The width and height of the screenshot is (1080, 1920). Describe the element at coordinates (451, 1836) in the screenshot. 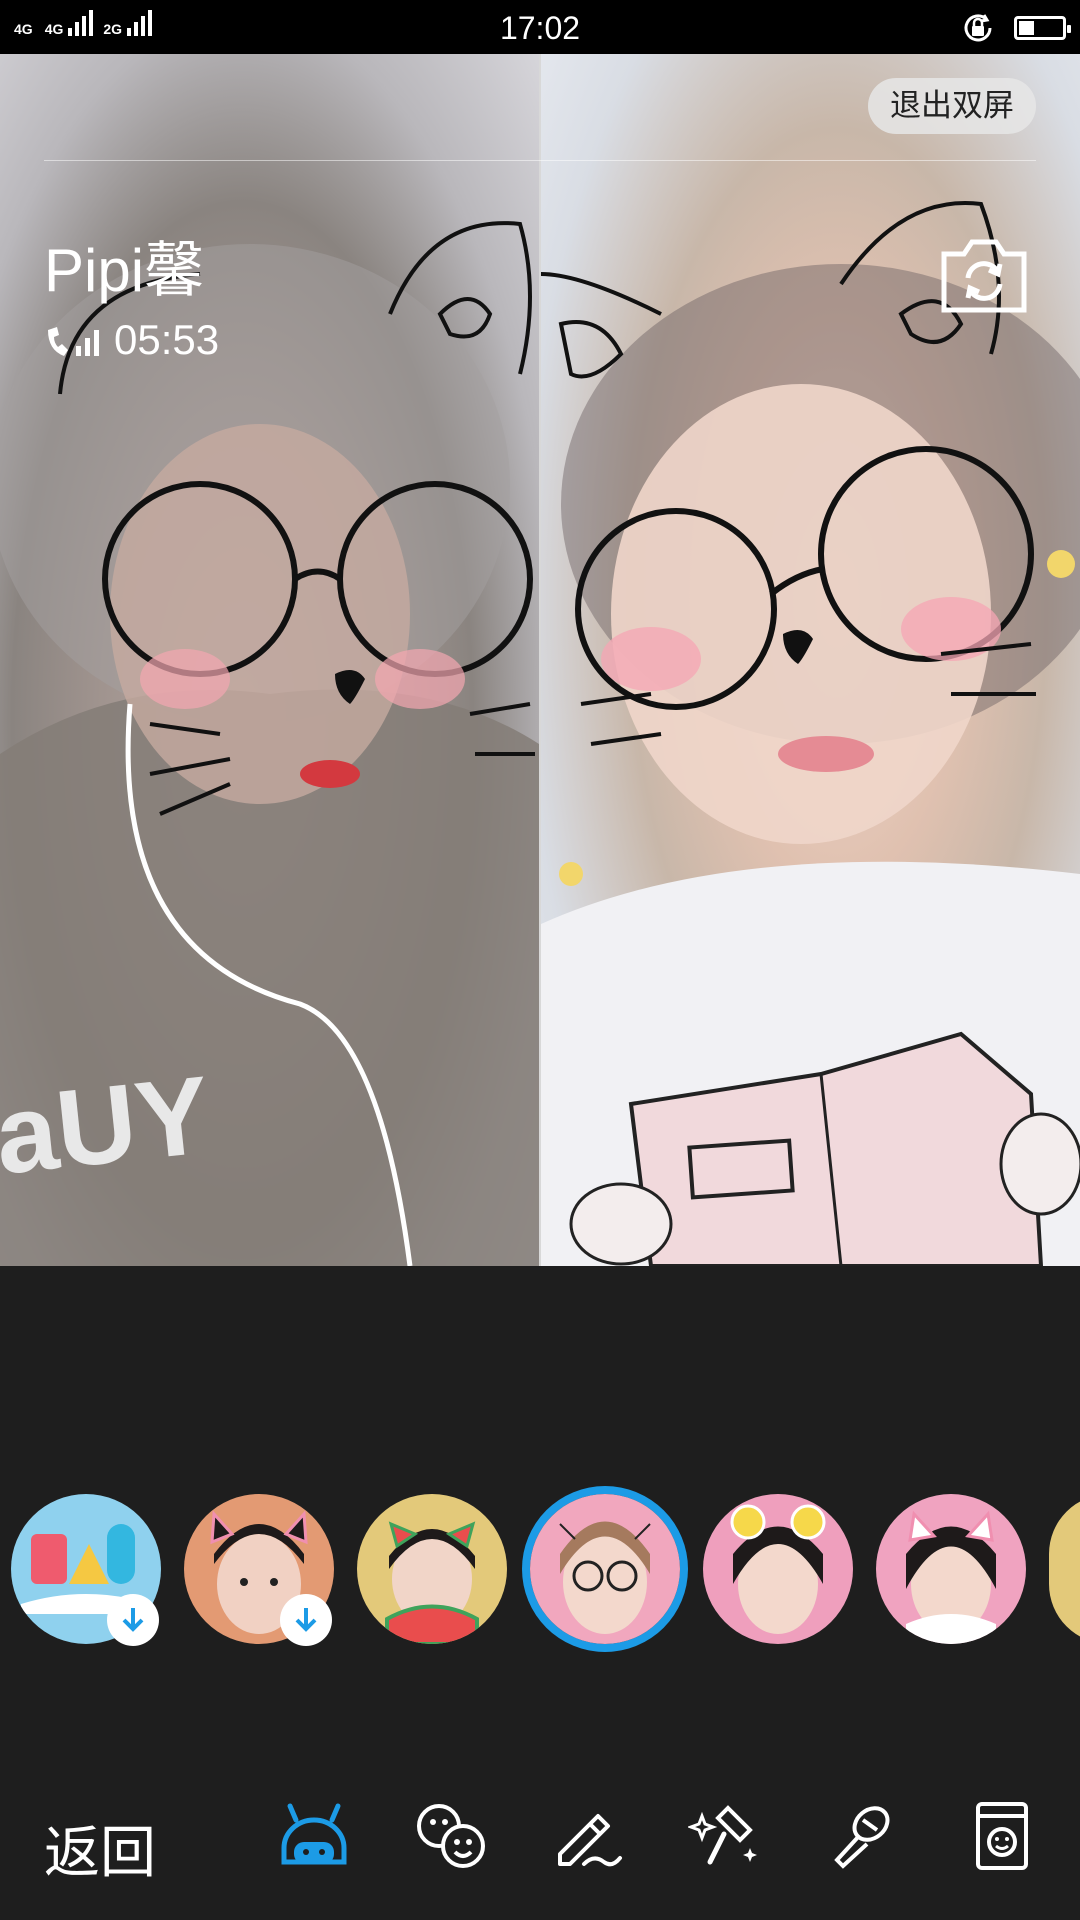

I see `emoji-icon` at that location.